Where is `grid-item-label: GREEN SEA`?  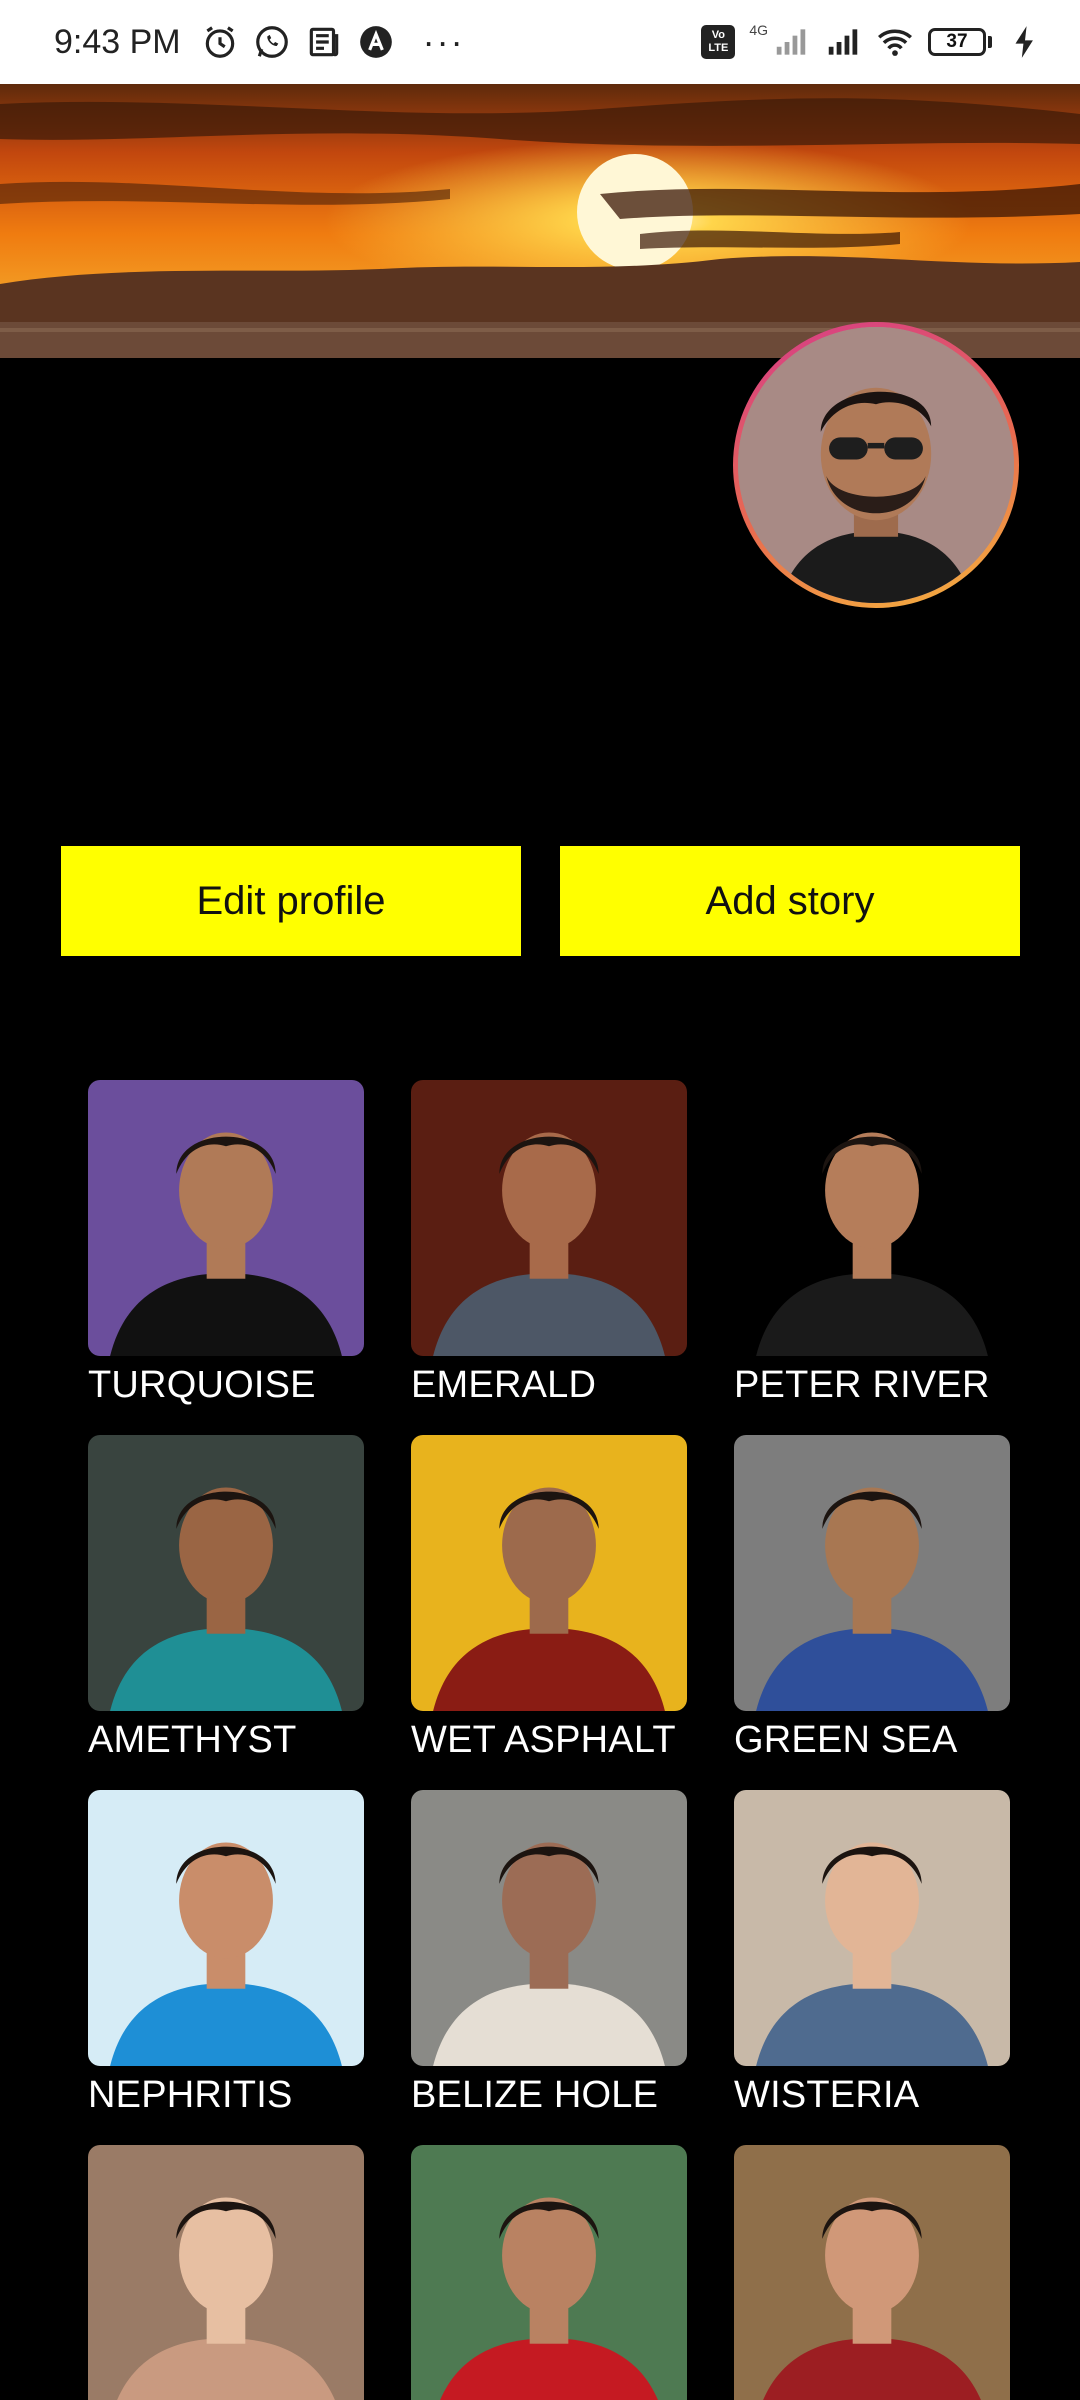 grid-item-label: GREEN SEA is located at coordinates (846, 1740).